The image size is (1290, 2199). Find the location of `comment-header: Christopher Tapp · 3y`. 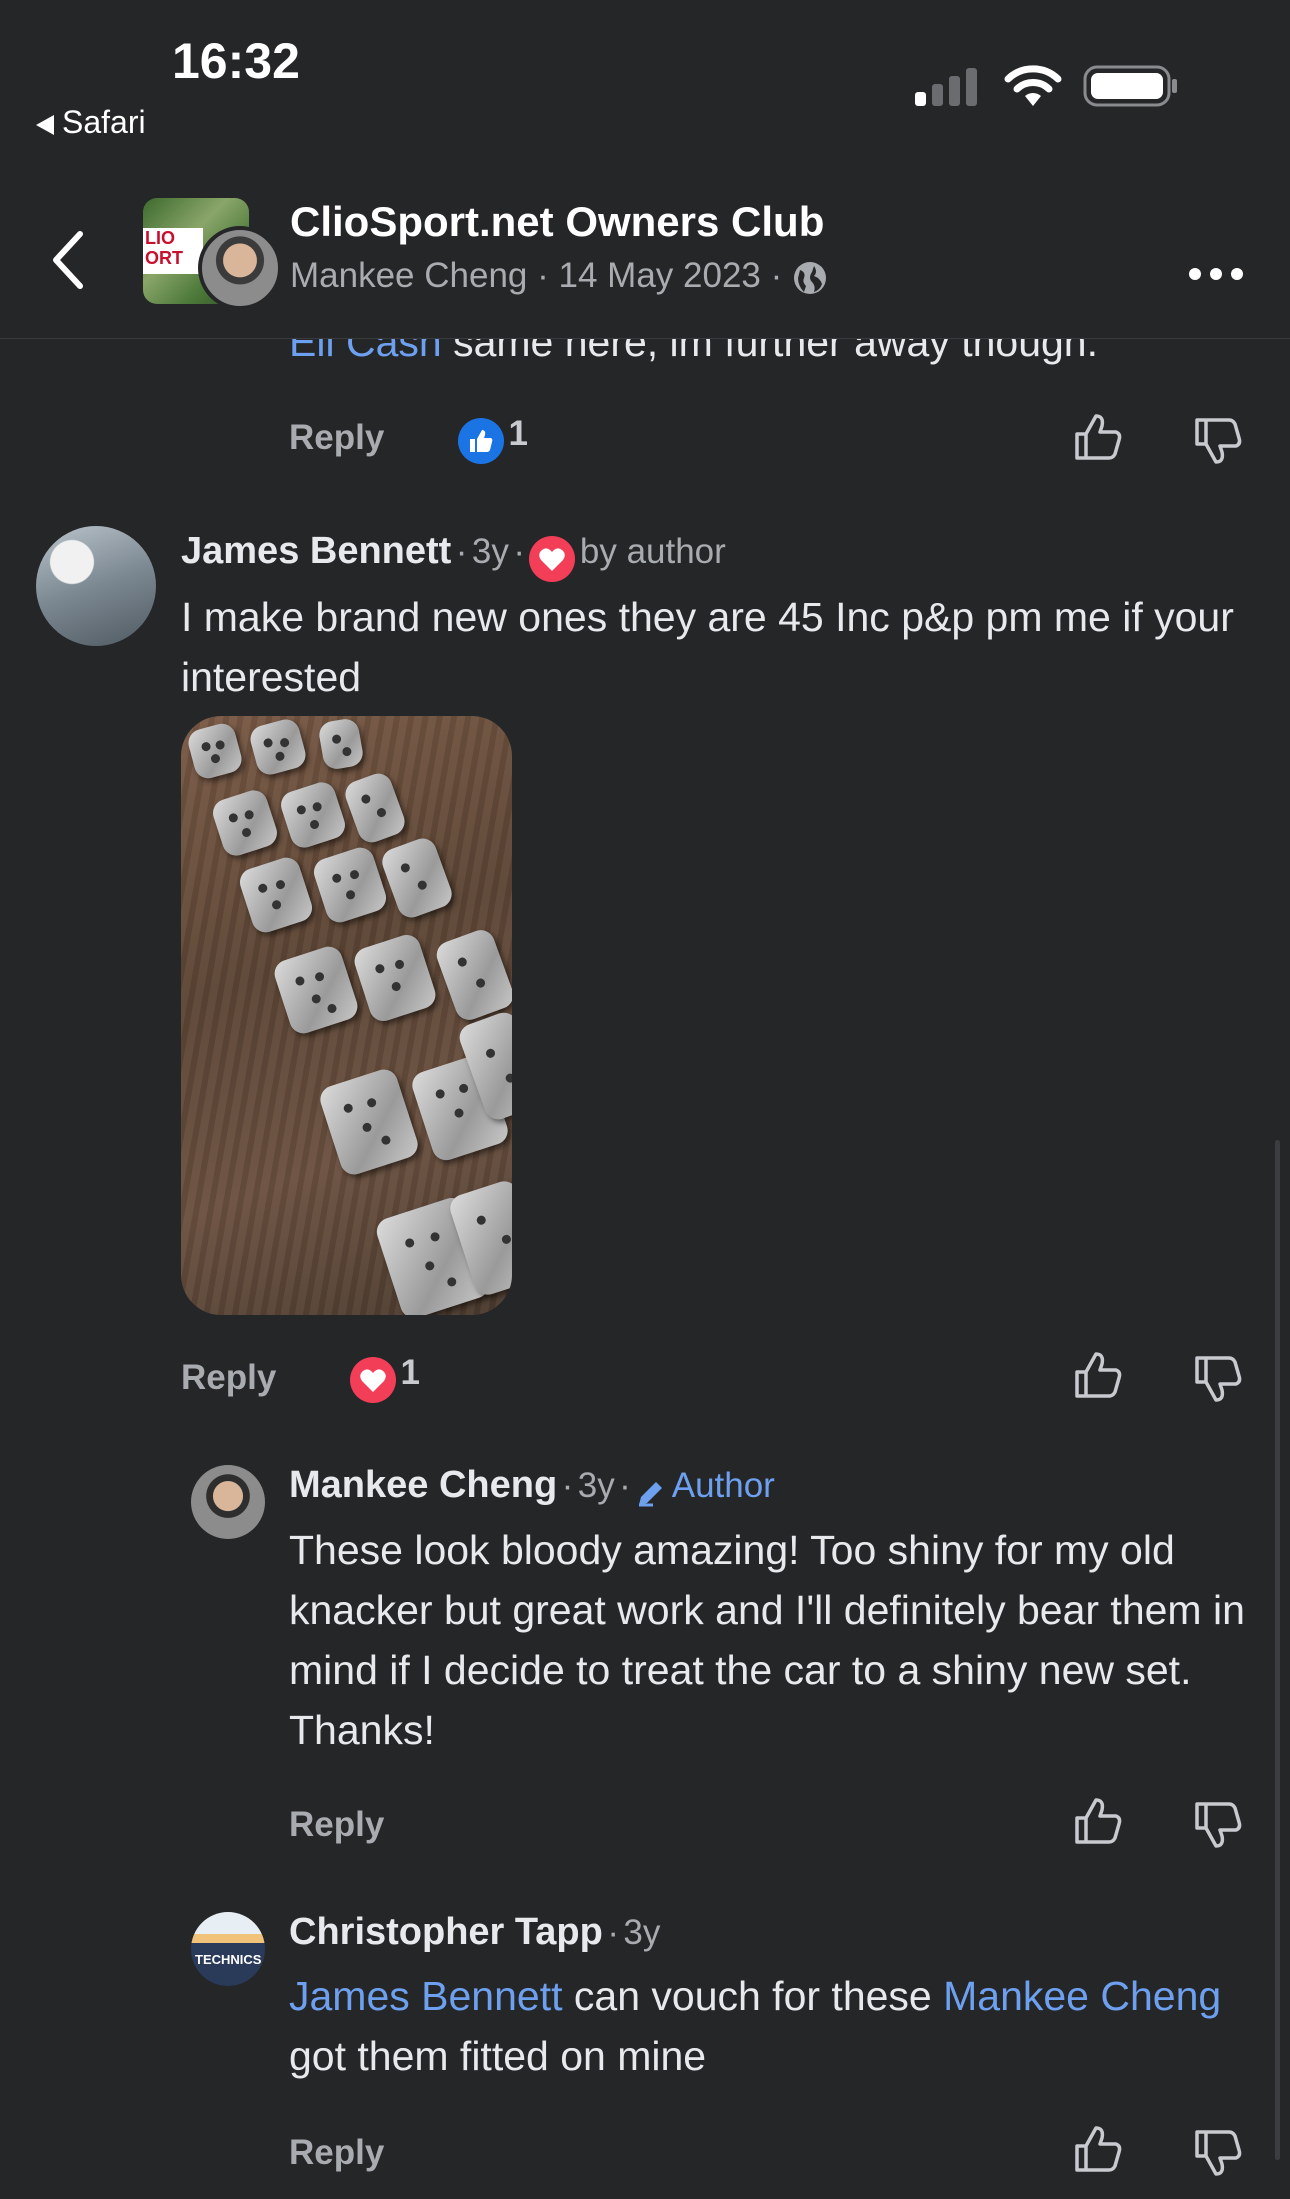

comment-header: Christopher Tapp · 3y is located at coordinates (474, 1932).